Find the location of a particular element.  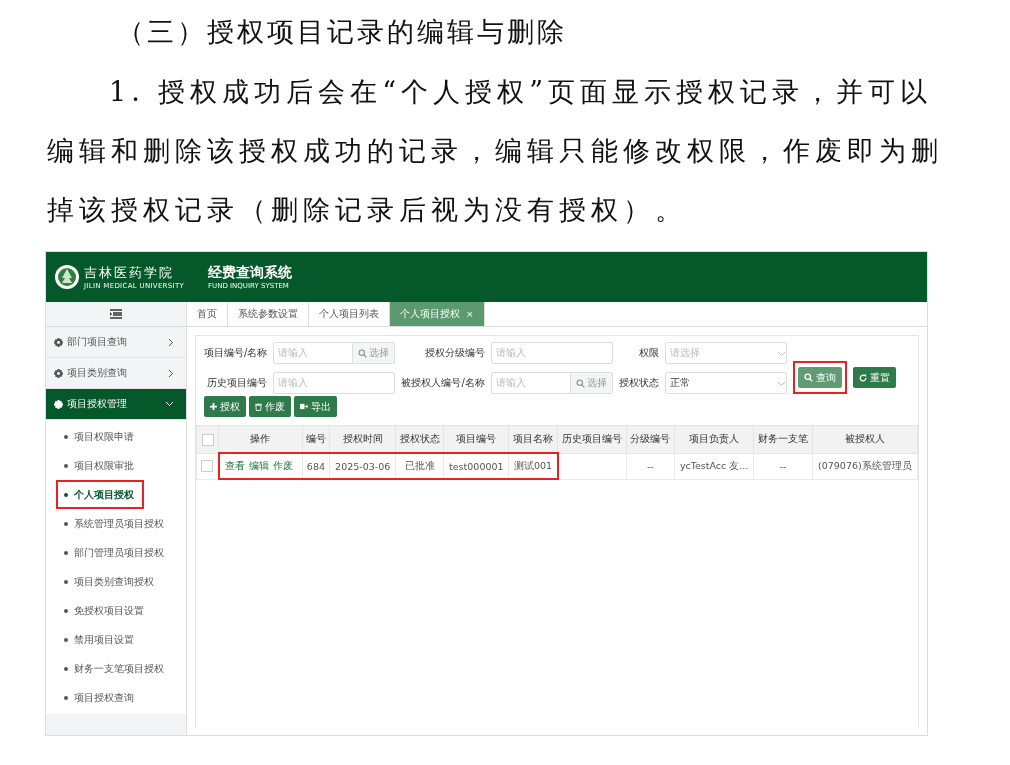

sidebar-item: 项目授权管理 is located at coordinates (116, 404).